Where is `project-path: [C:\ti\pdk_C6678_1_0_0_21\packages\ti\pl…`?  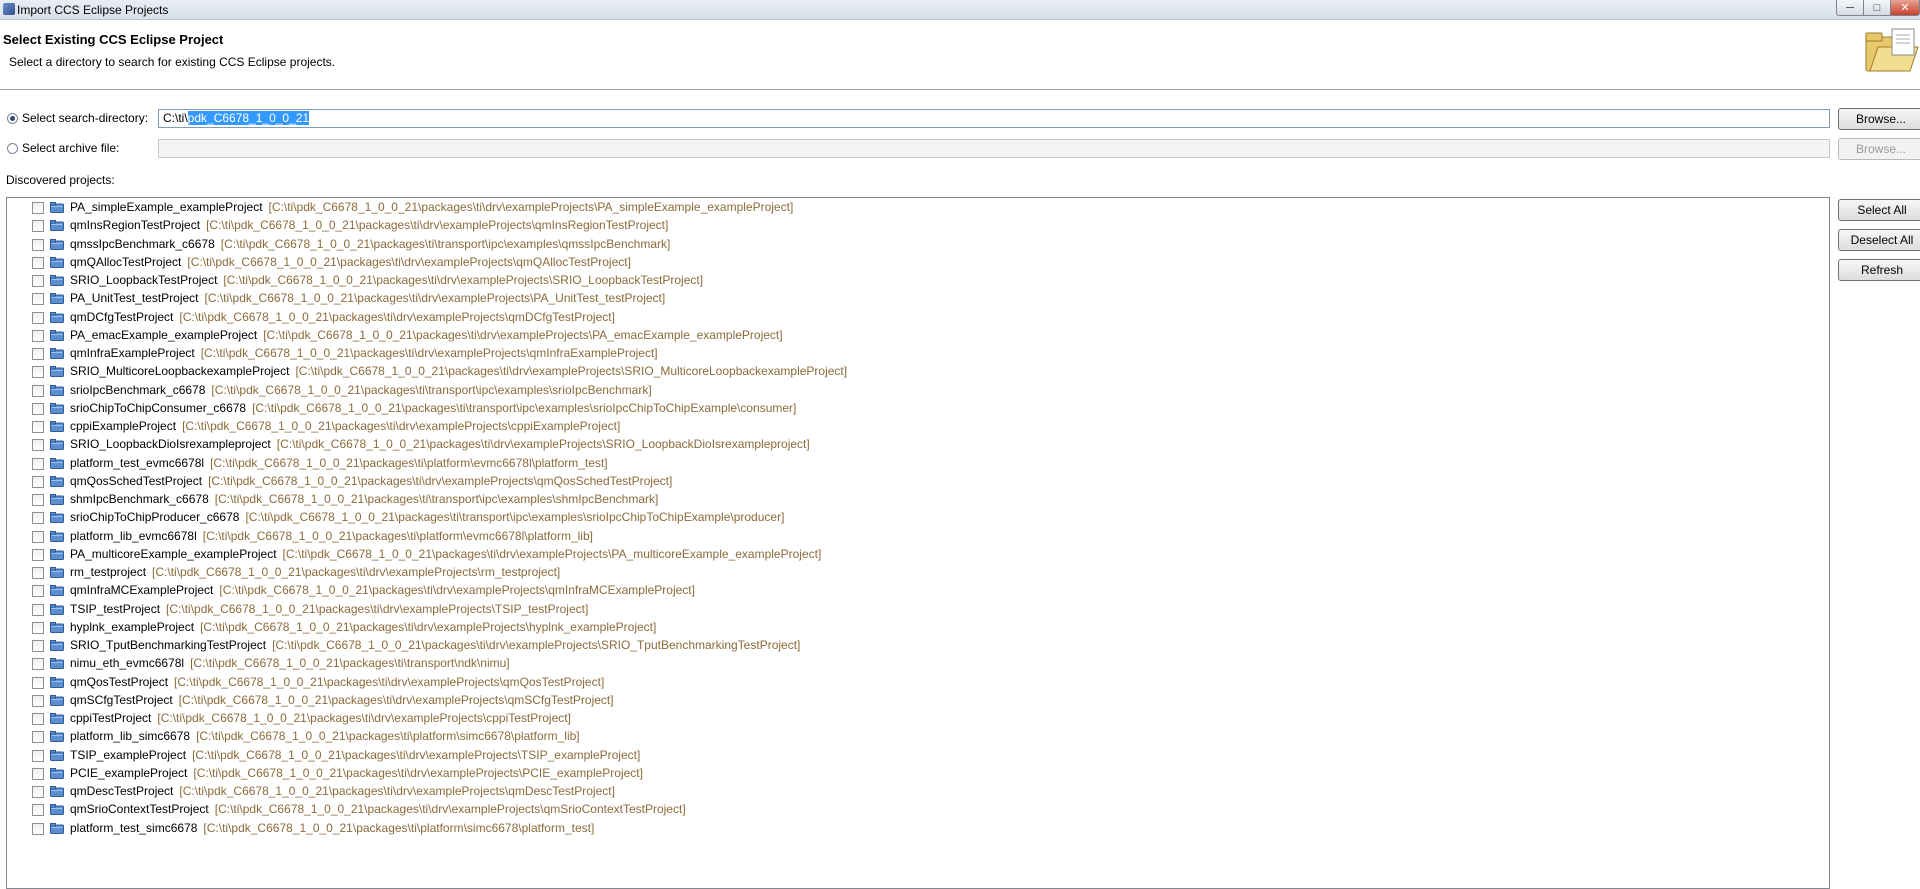 project-path: [C:\ti\pdk_C6678_1_0_0_21\packages\ti\pl… is located at coordinates (399, 827).